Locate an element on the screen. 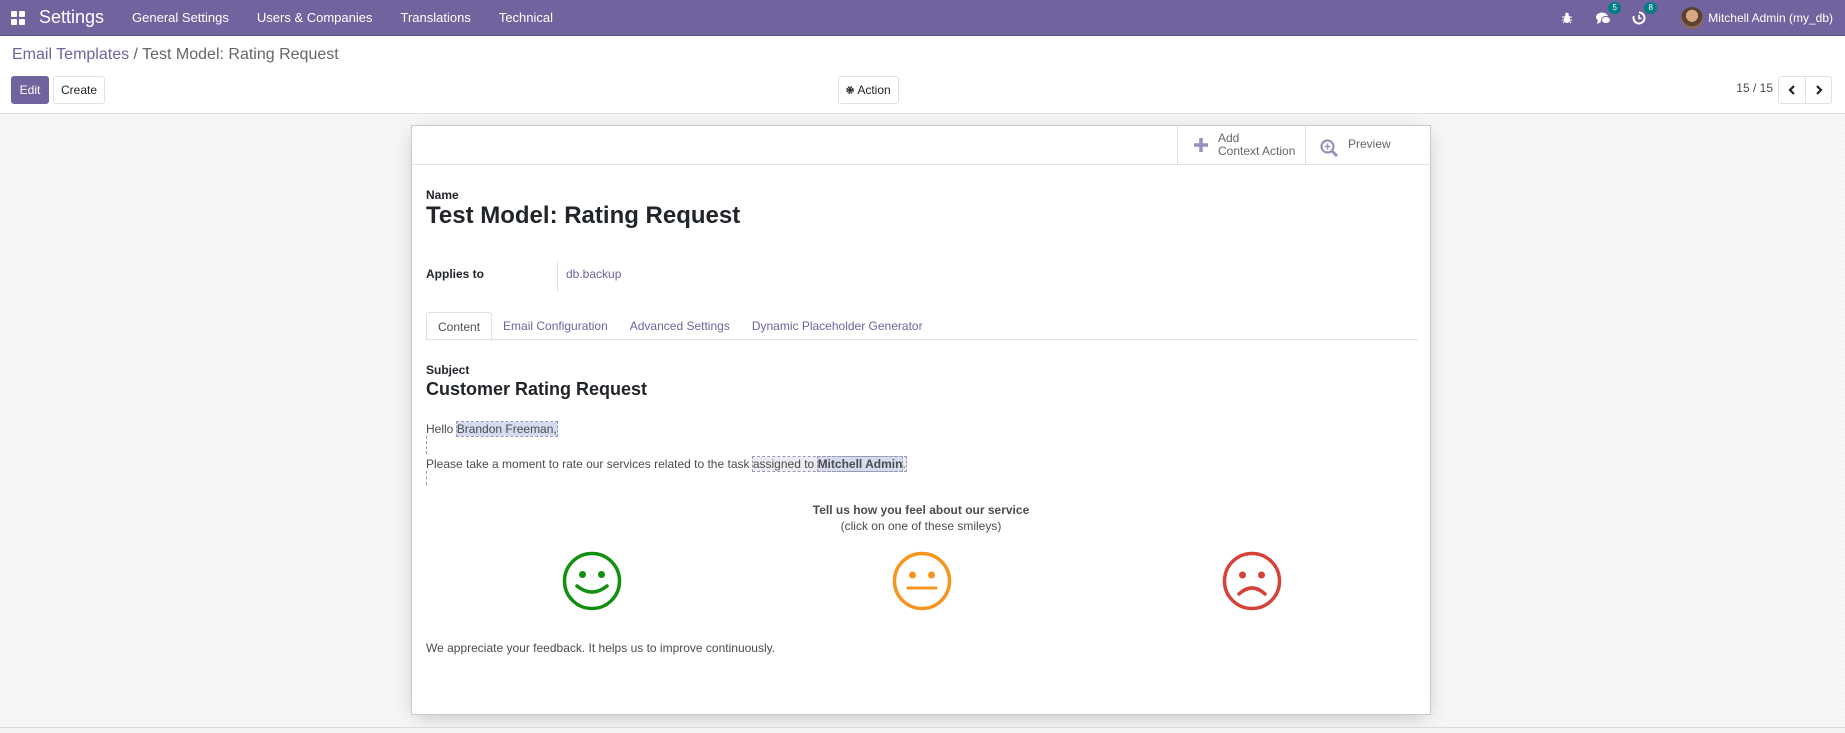  clock-icon: 8 is located at coordinates (1644, 14).